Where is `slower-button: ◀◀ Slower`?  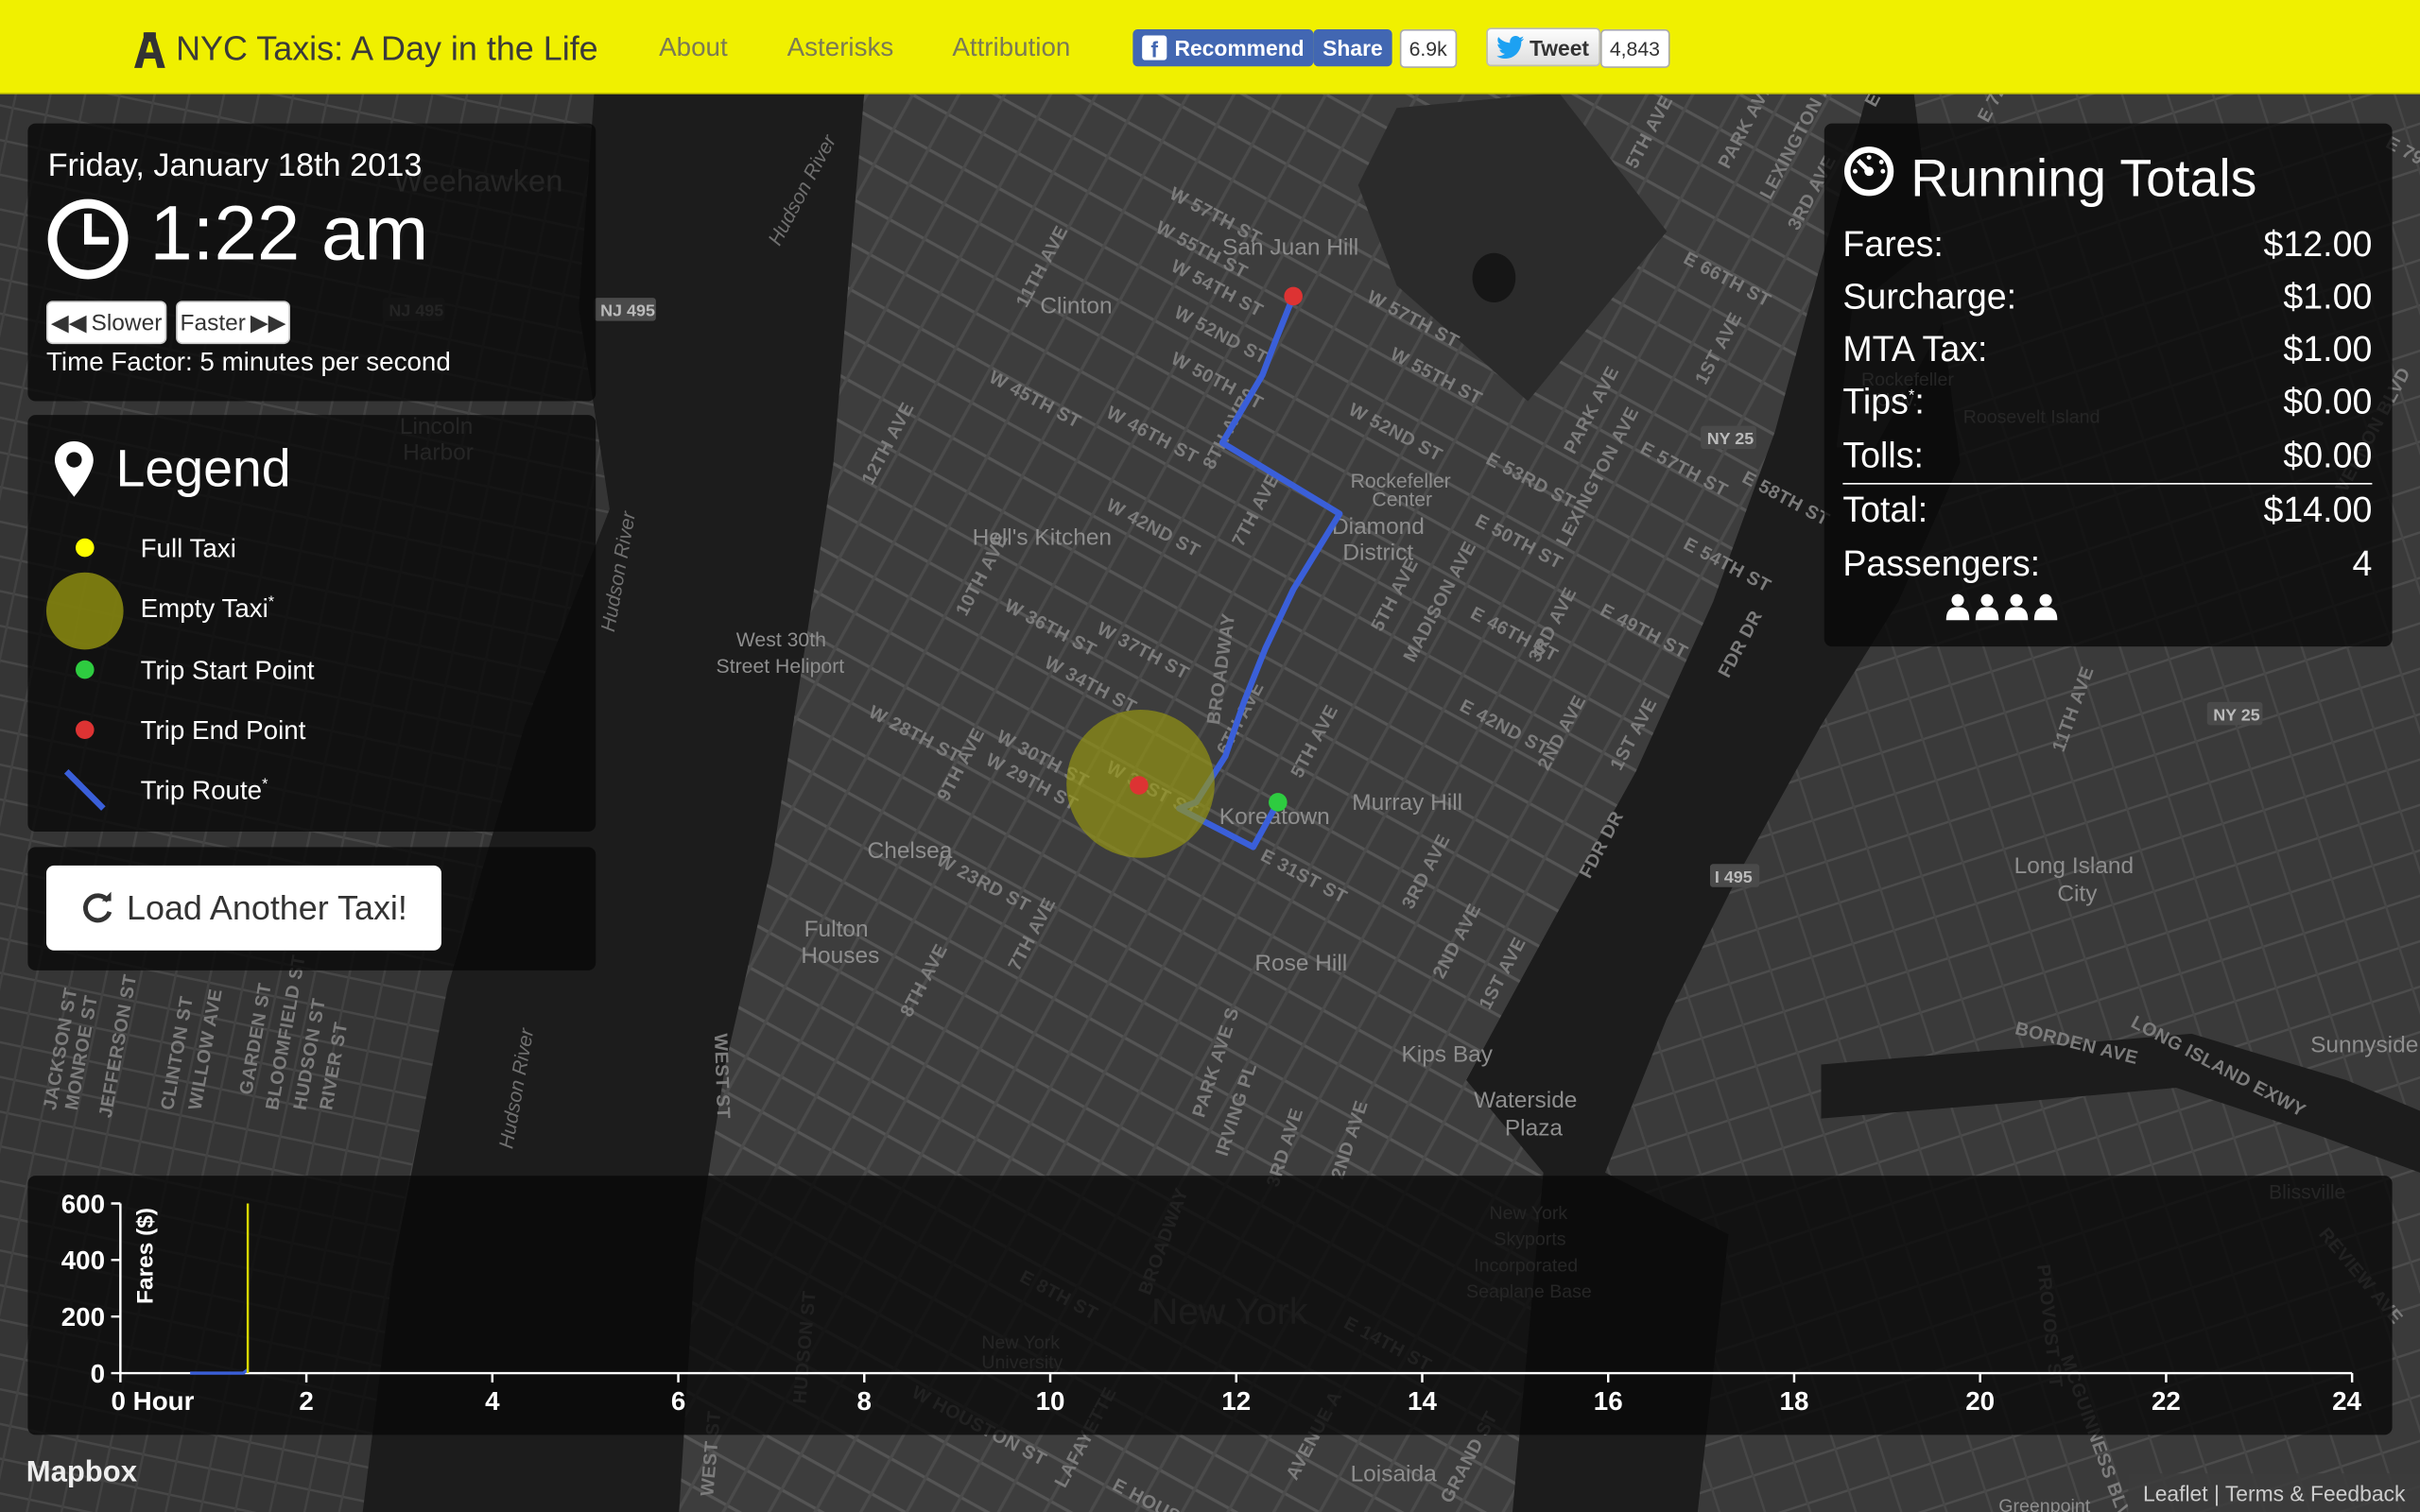
slower-button: ◀◀ Slower is located at coordinates (106, 323).